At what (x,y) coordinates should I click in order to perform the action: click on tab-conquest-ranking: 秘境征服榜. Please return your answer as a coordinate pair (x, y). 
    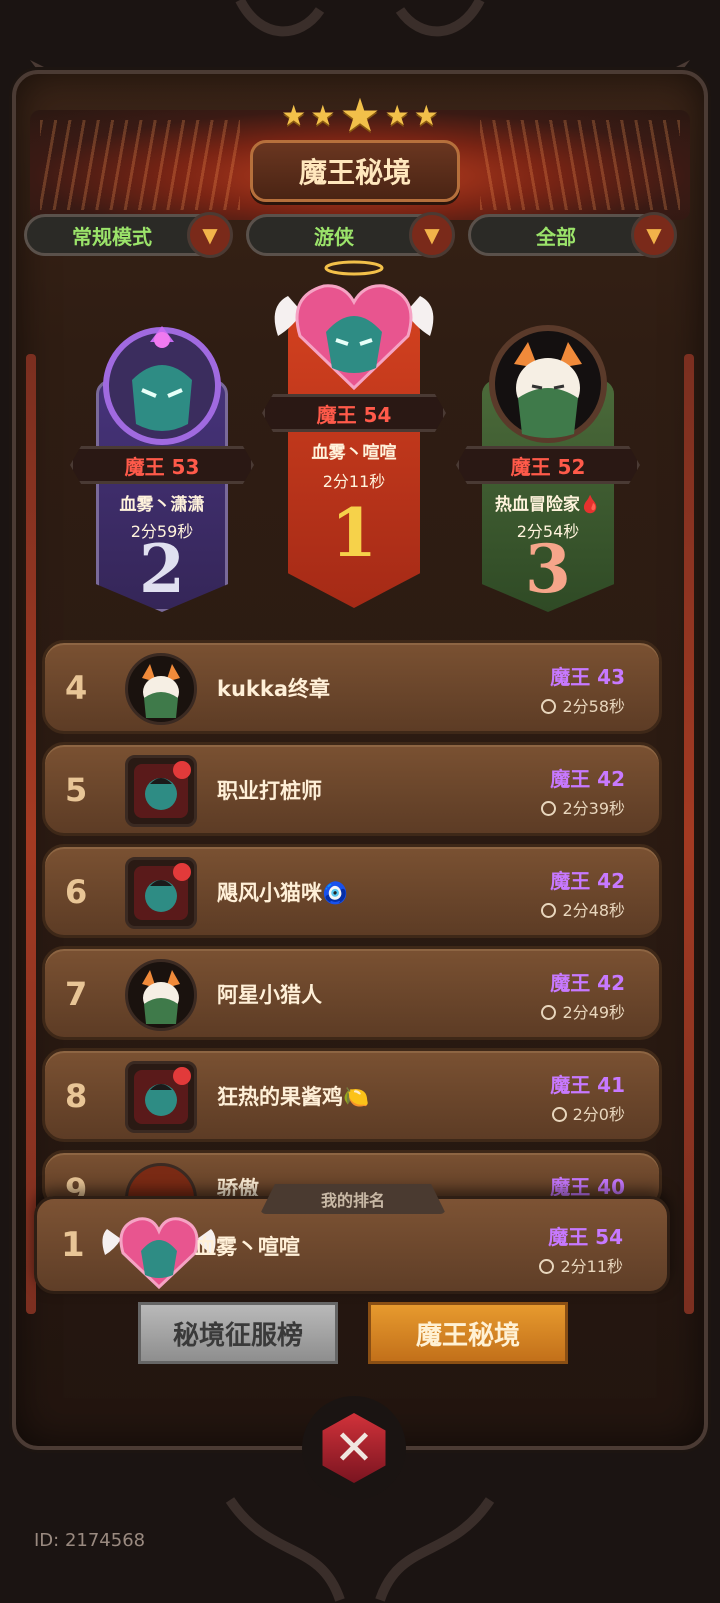
    Looking at the image, I should click on (238, 1333).